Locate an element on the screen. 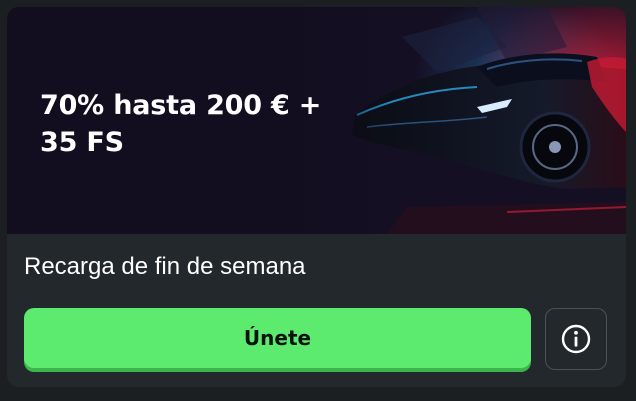  info-button is located at coordinates (576, 339).